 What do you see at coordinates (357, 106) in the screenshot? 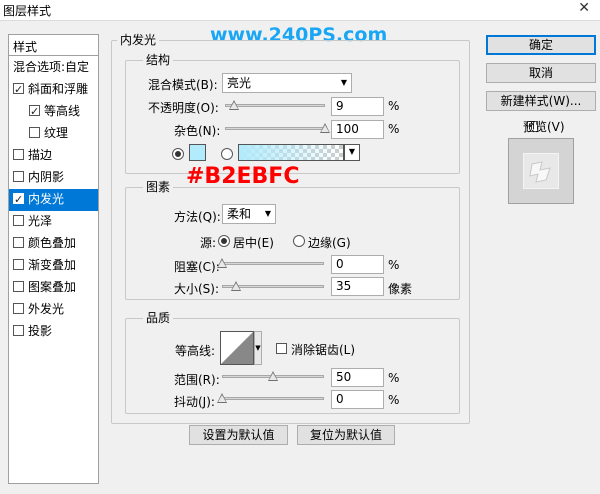
I see `opacity-input: 9` at bounding box center [357, 106].